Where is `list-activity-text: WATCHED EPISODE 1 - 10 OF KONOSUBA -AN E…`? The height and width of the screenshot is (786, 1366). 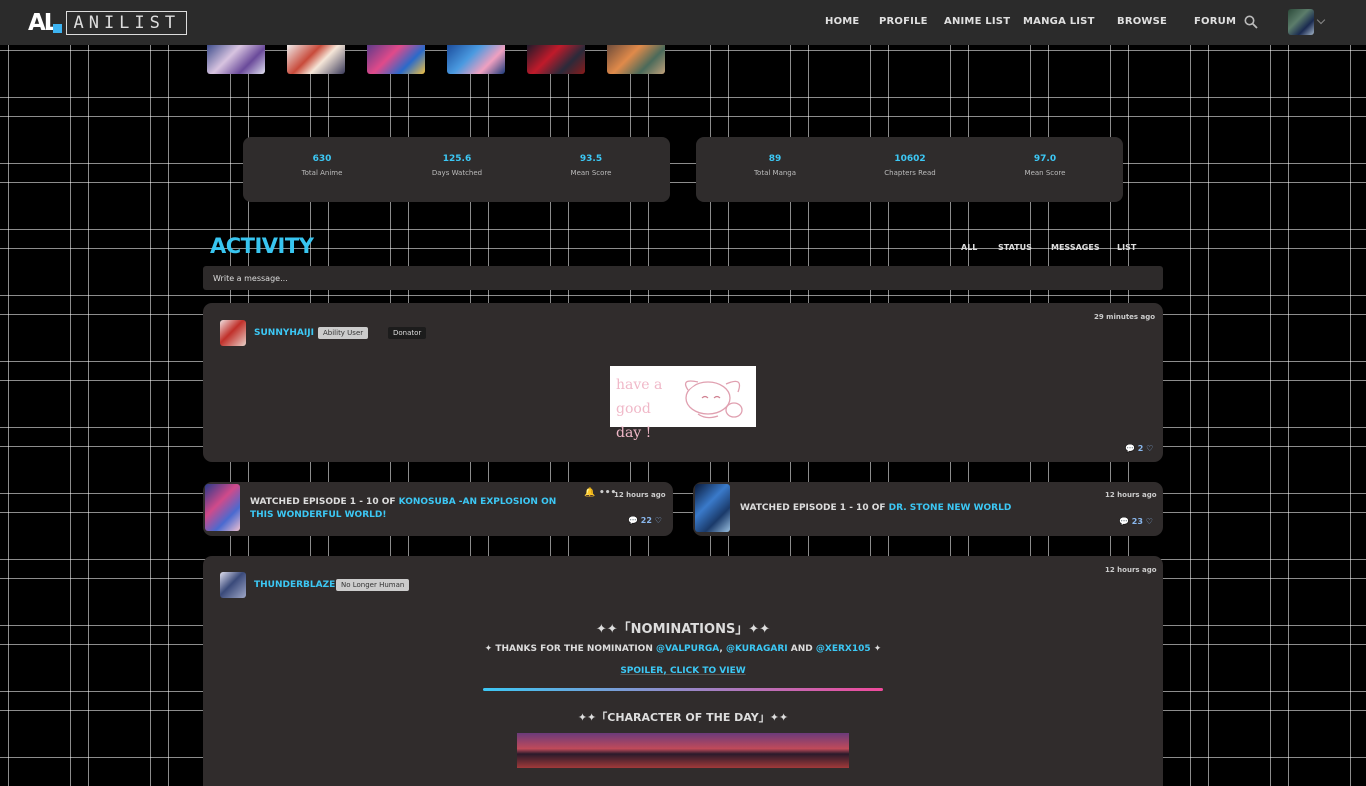 list-activity-text: WATCHED EPISODE 1 - 10 OF KONOSUBA -AN E… is located at coordinates (403, 508).